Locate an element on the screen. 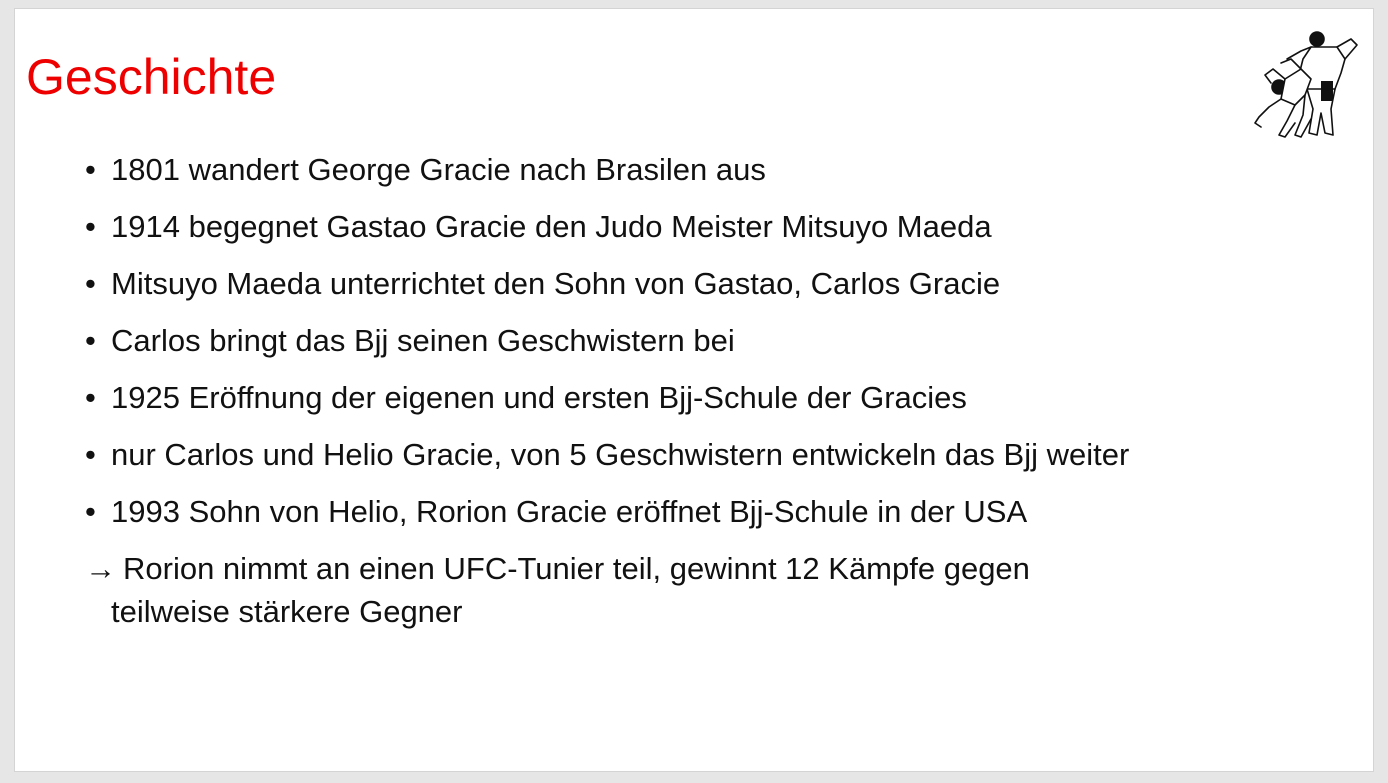  slide-title: Geschichte is located at coordinates (151, 77).